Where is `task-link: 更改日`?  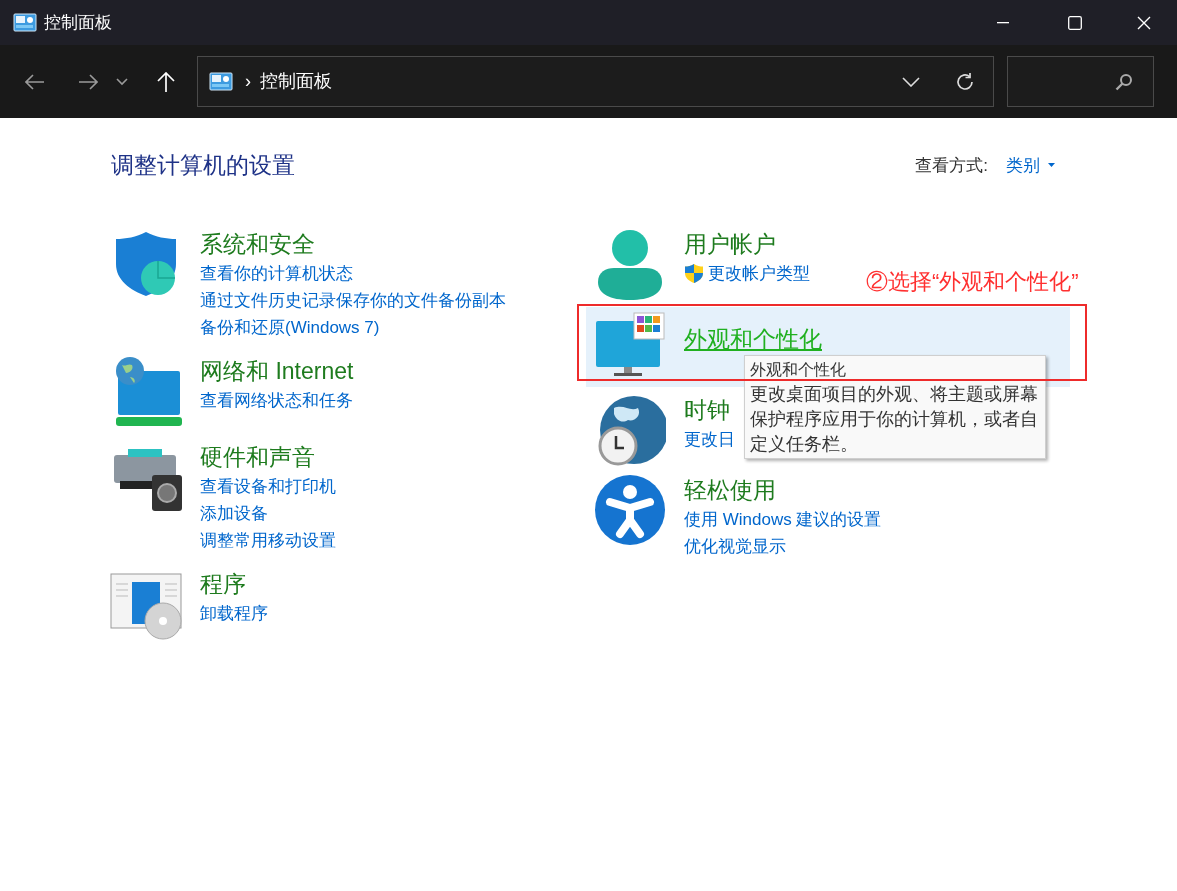
task-link: 更改日 is located at coordinates (709, 439).